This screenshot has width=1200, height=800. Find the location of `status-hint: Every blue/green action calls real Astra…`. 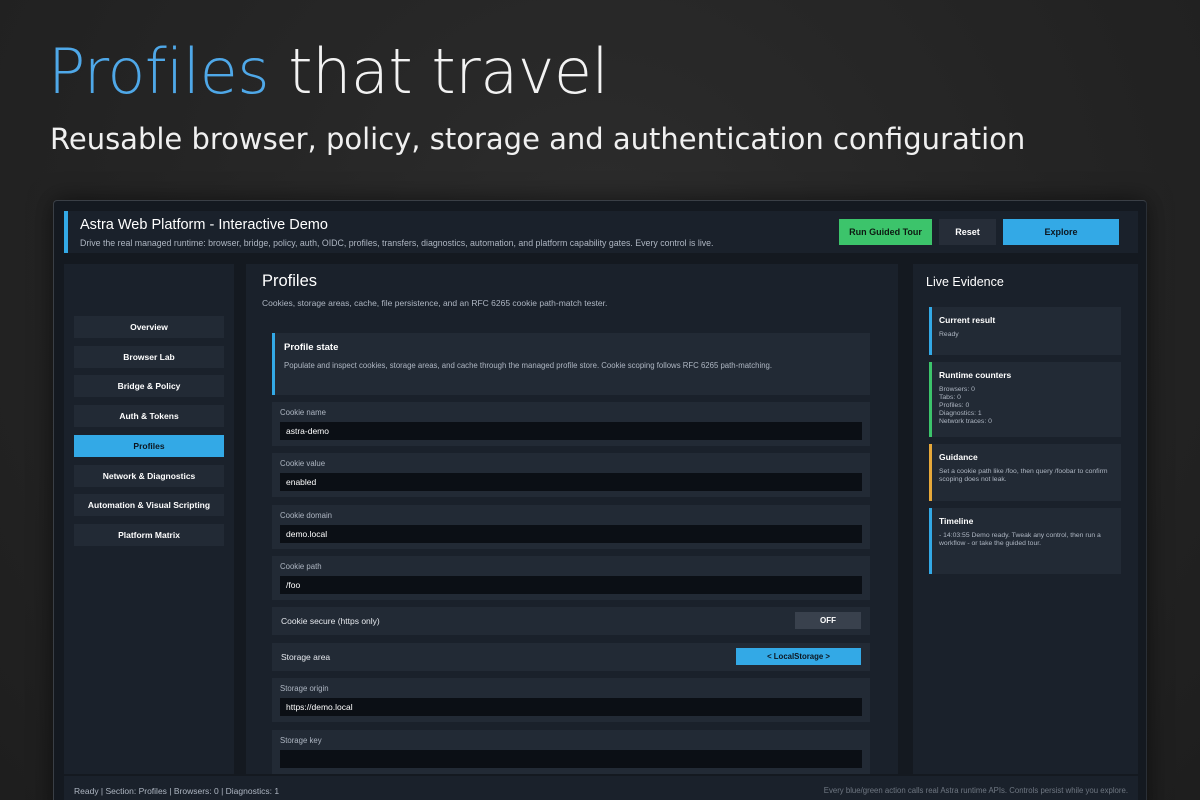

status-hint: Every blue/green action calls real Astra… is located at coordinates (975, 790).